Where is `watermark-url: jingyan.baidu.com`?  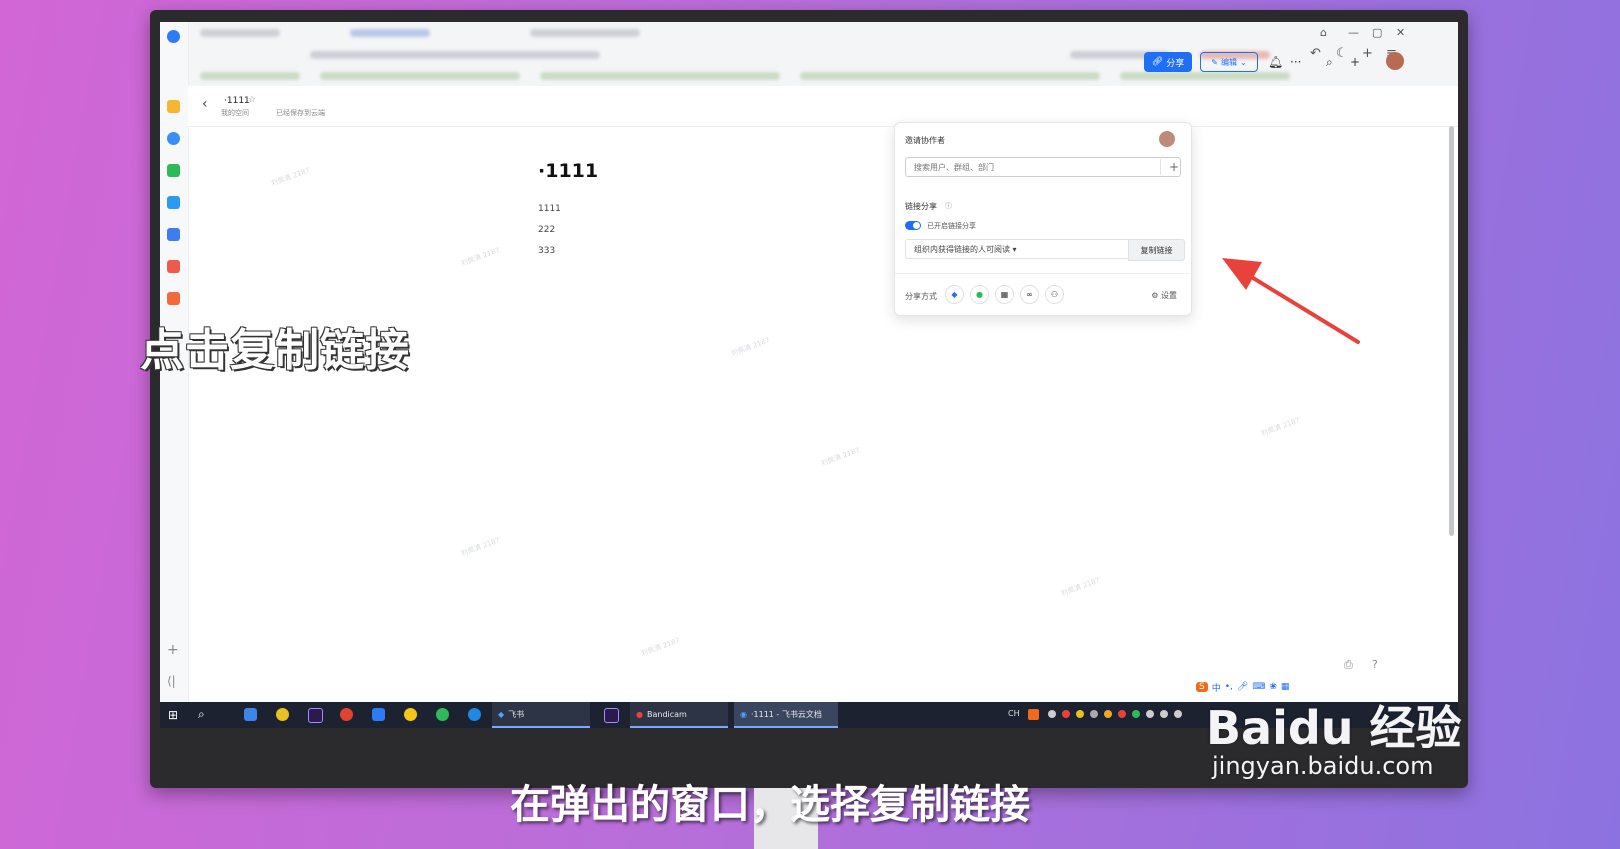 watermark-url: jingyan.baidu.com is located at coordinates (1323, 766).